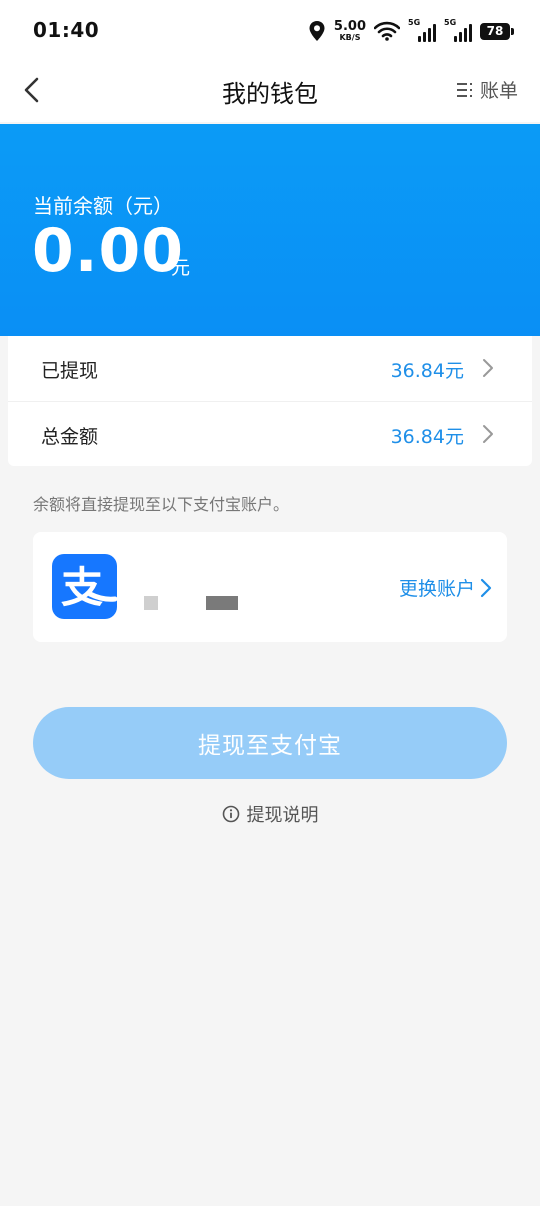  Describe the element at coordinates (270, 434) in the screenshot. I see `total-amount-row: 总金额 36.84元` at that location.